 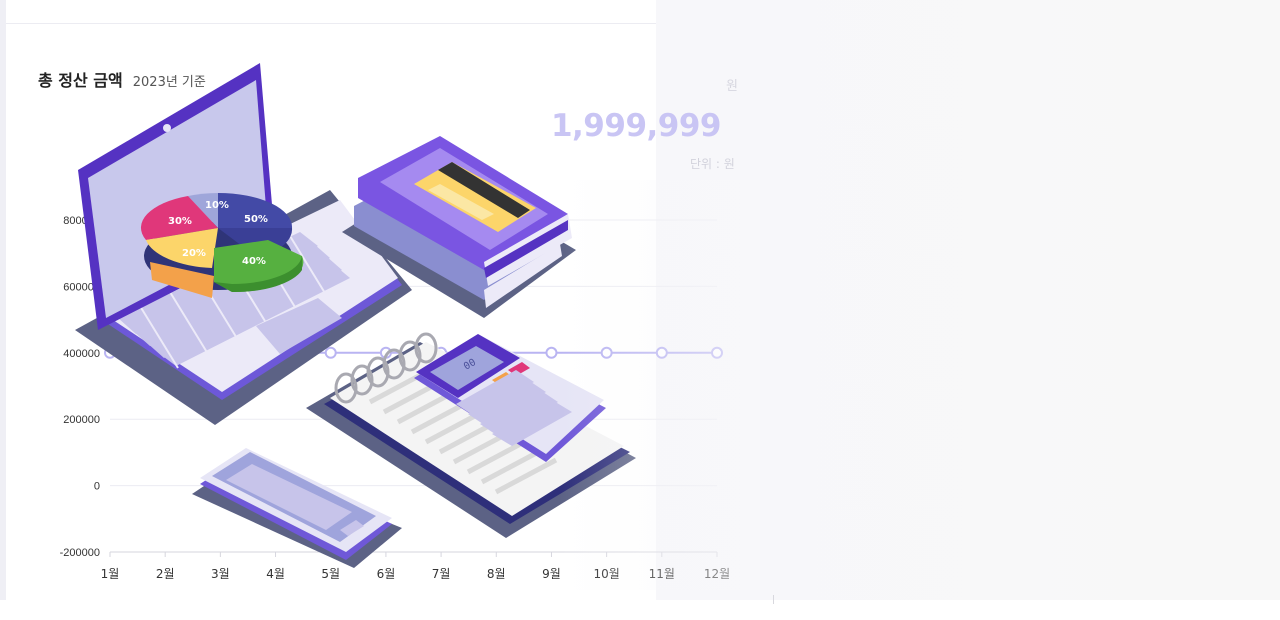 I want to click on pie-label-10: 10%, so click(x=217, y=205).